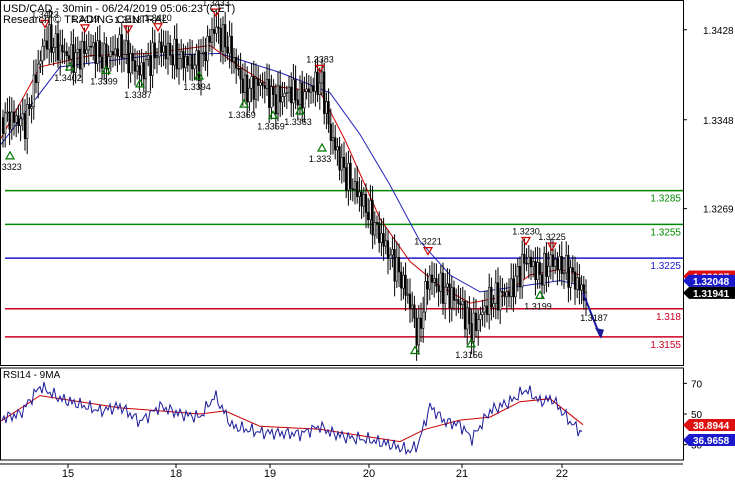 The image size is (735, 480). Describe the element at coordinates (138, 95) in the screenshot. I see `marker-label: 1.3387` at that location.